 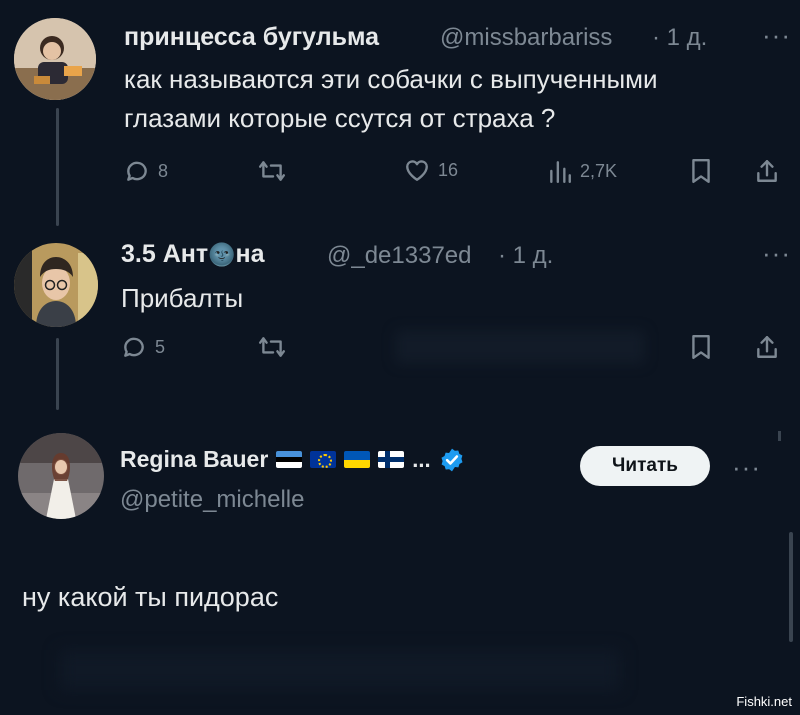 What do you see at coordinates (182, 298) in the screenshot?
I see `tweet-text: Прибалты` at bounding box center [182, 298].